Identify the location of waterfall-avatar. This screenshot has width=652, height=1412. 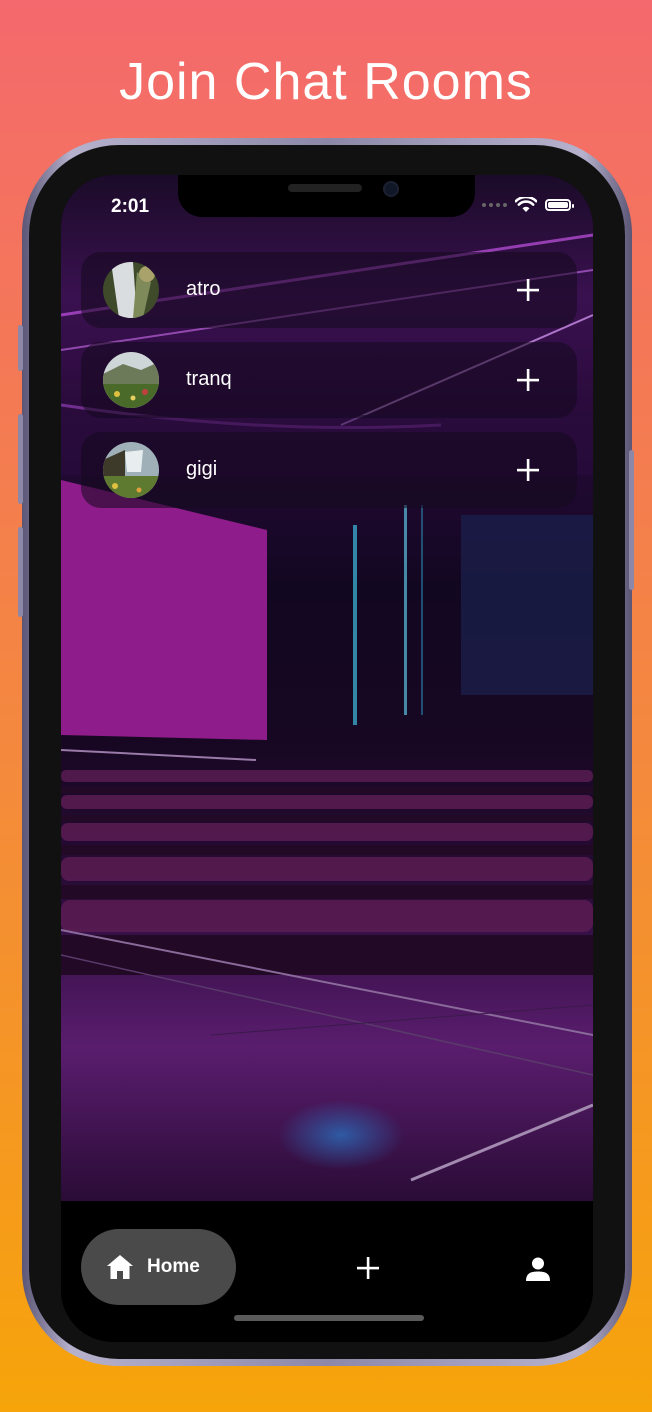
(131, 290).